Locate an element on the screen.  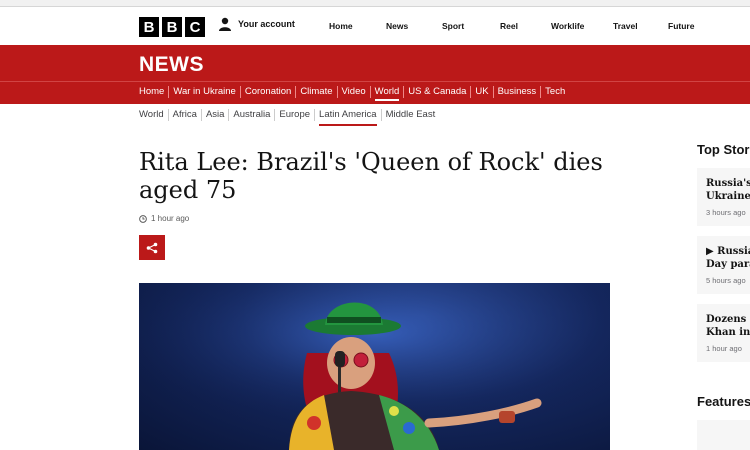
global-nav-future: Future is located at coordinates (681, 26).